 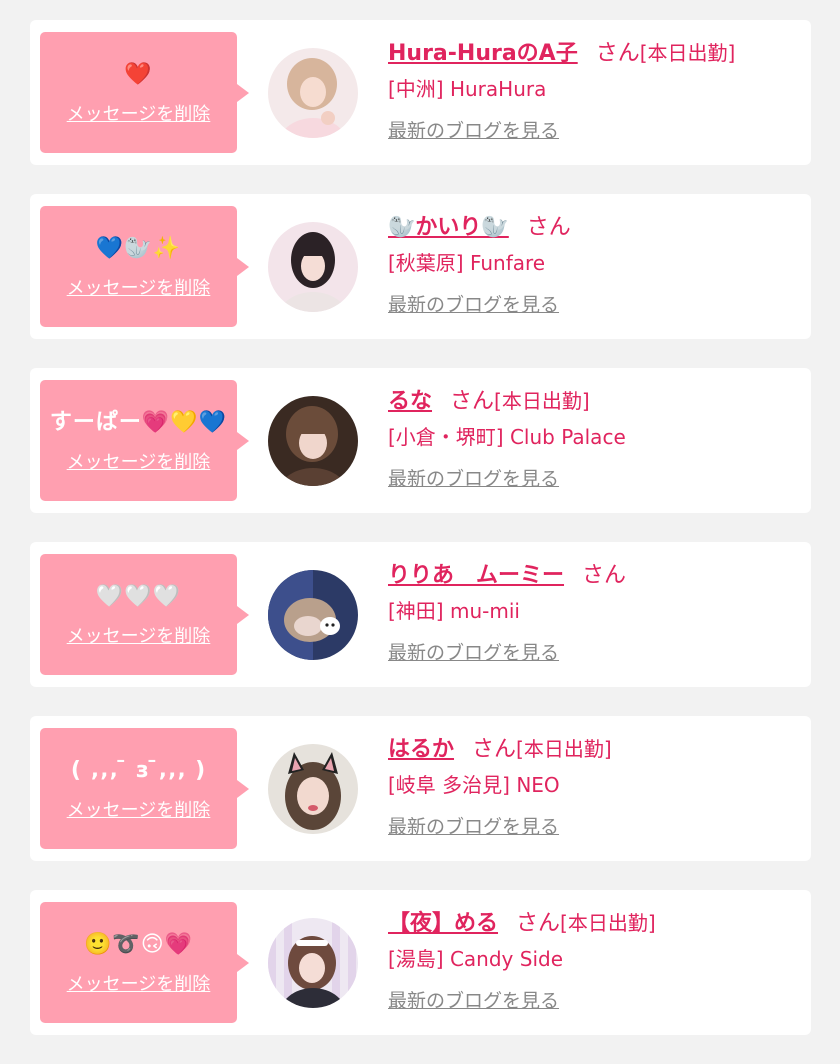 I want to click on cast-name-link: はるか, so click(x=421, y=749).